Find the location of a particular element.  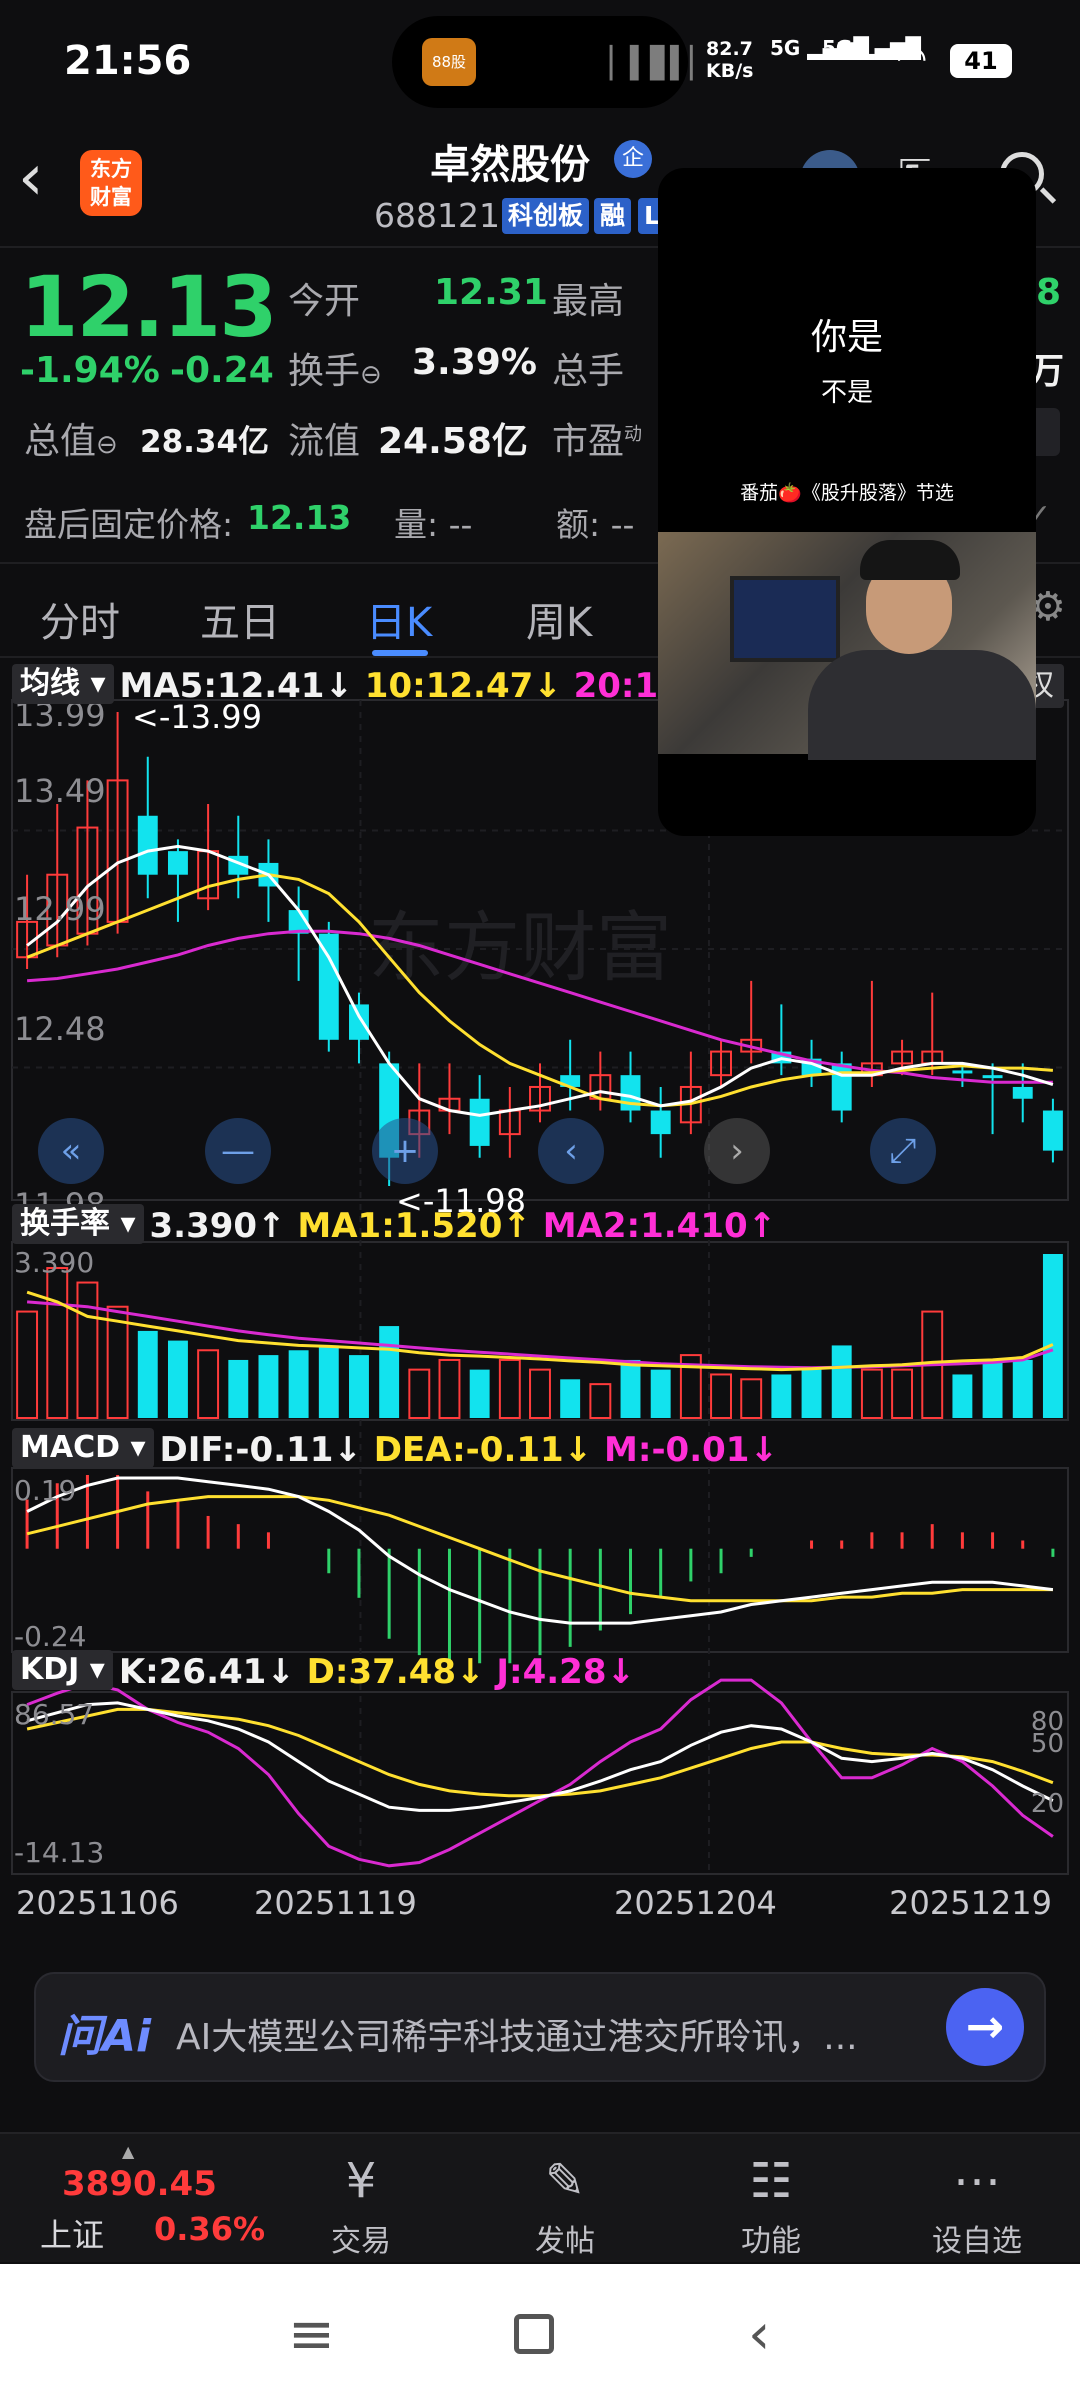

ma-selector: 均线 ▾ is located at coordinates (63, 684).